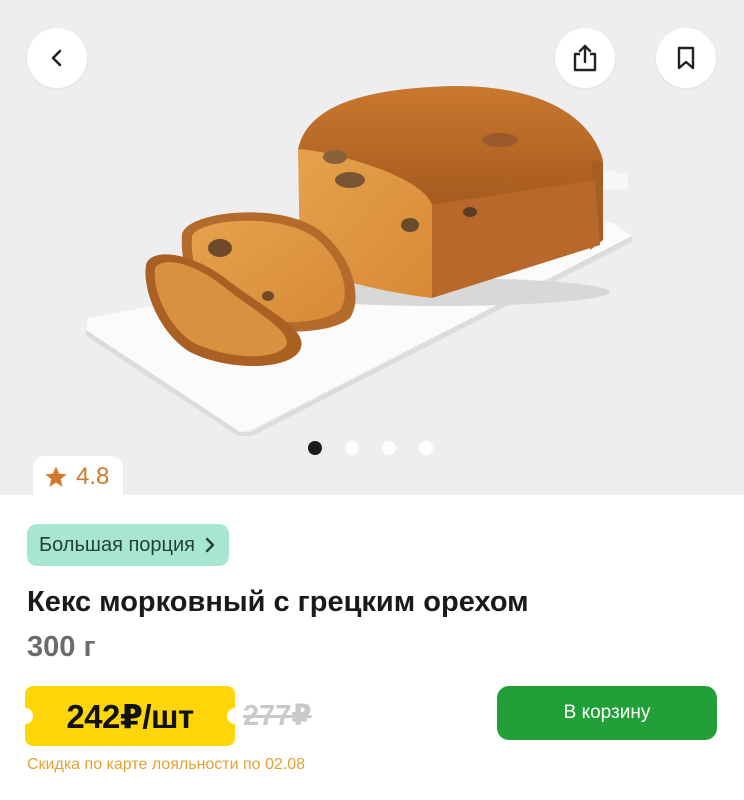  I want to click on add-to-cart-button: В корзину, so click(607, 713).